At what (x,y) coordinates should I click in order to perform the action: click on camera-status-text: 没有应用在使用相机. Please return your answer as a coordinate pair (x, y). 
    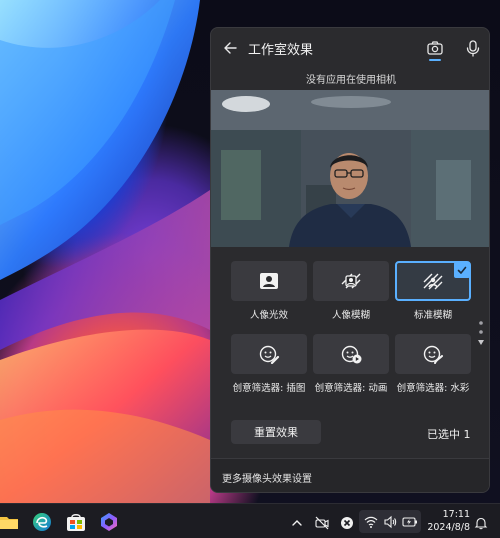
    Looking at the image, I should click on (351, 80).